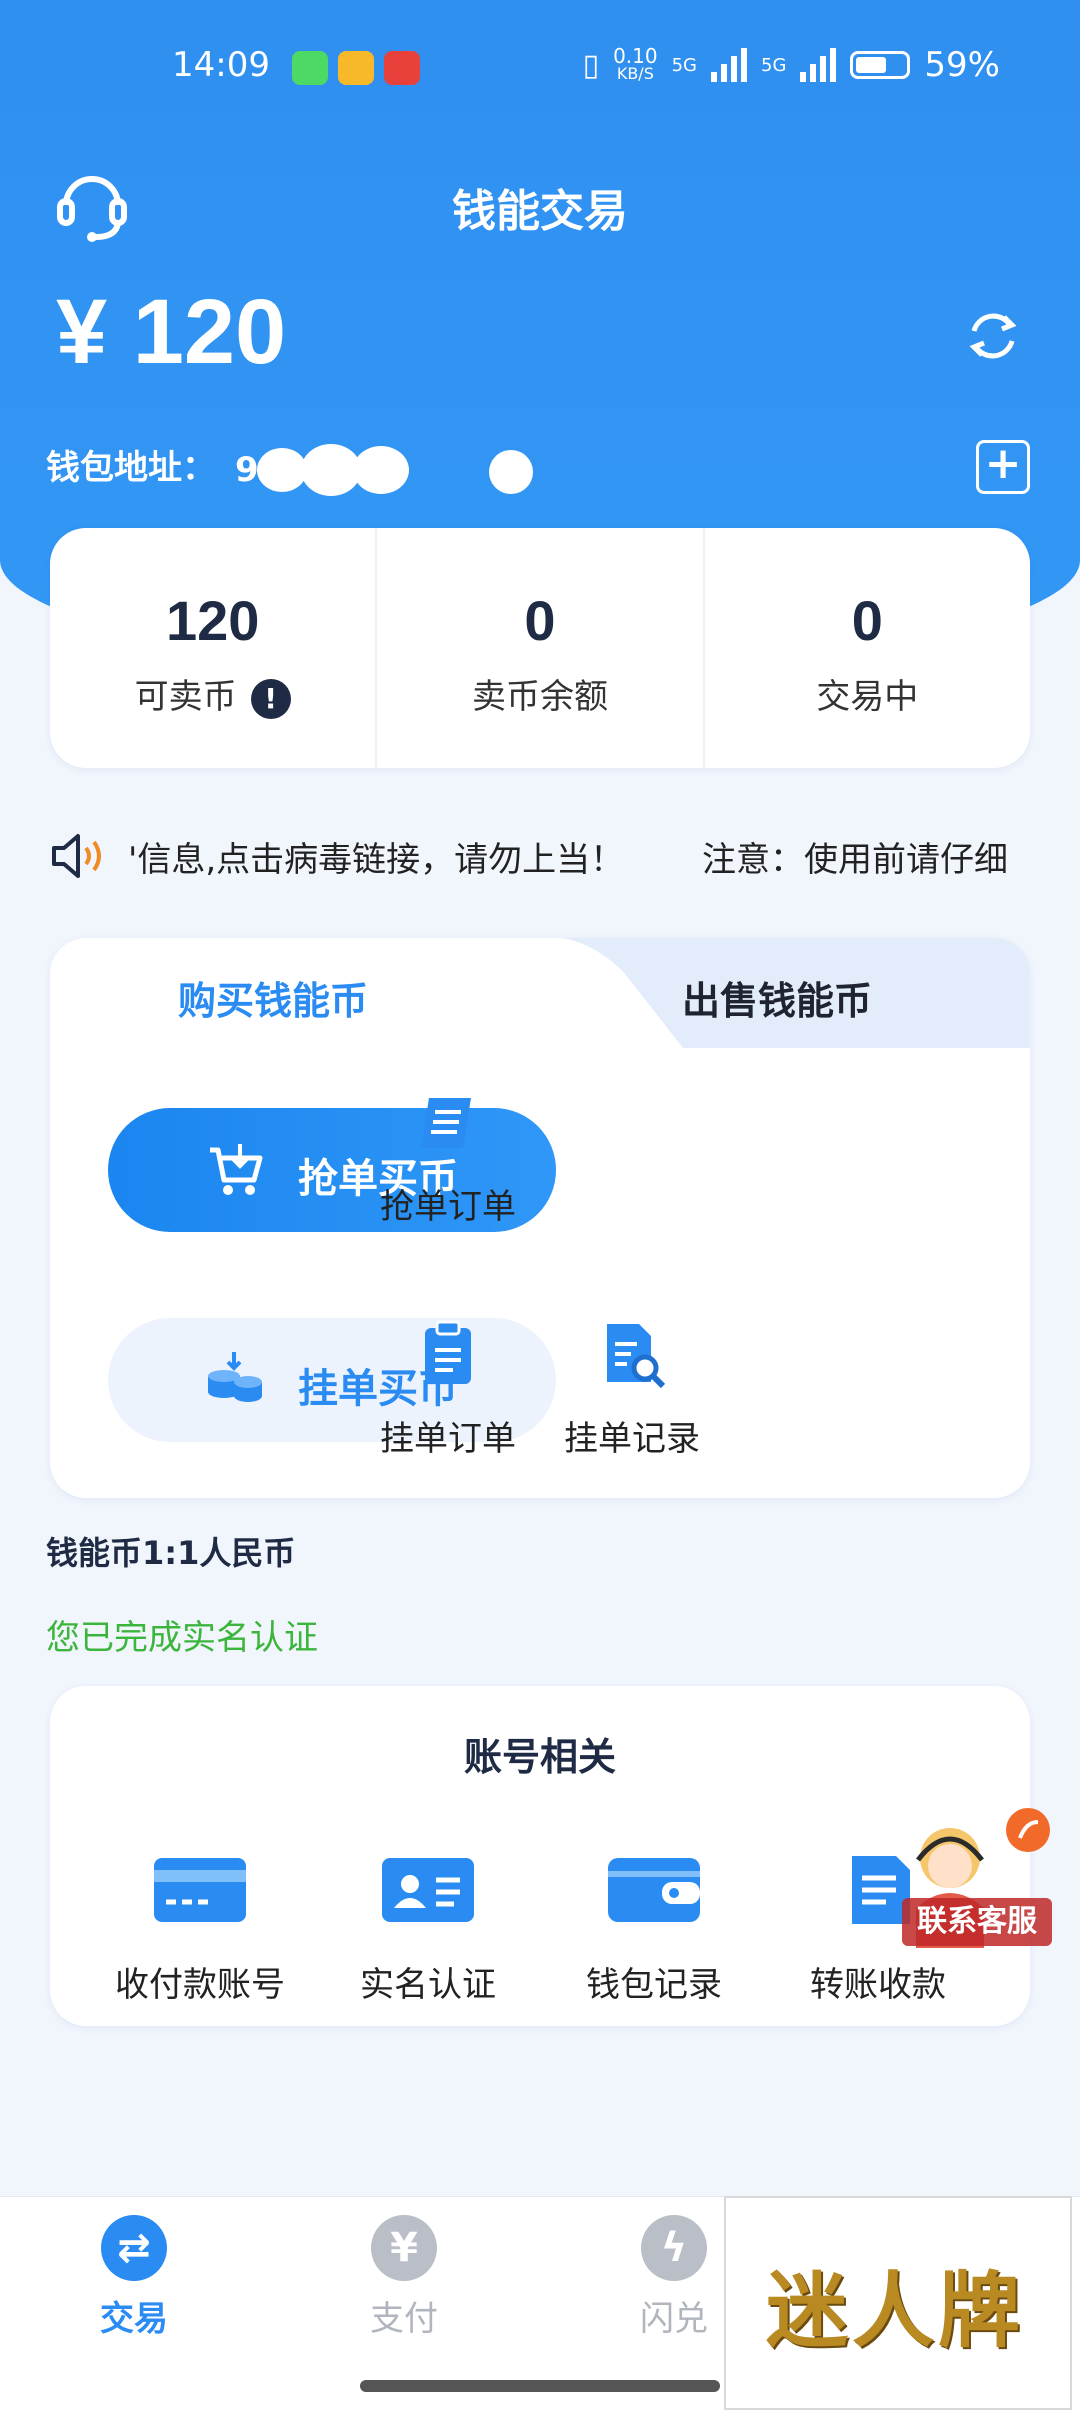 The width and height of the screenshot is (1080, 2413). I want to click on stat-sell-balance: 0 卖币余额, so click(538, 648).